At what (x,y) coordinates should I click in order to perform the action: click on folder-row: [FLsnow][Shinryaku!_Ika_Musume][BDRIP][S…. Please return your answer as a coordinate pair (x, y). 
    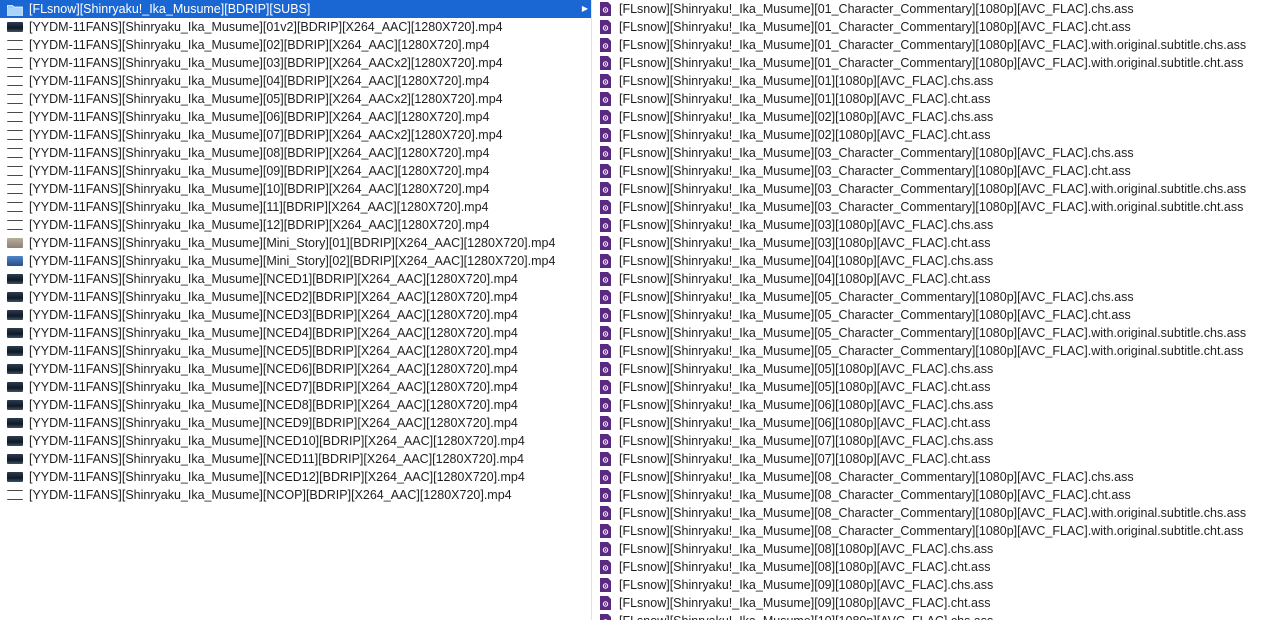
    Looking at the image, I should click on (295, 9).